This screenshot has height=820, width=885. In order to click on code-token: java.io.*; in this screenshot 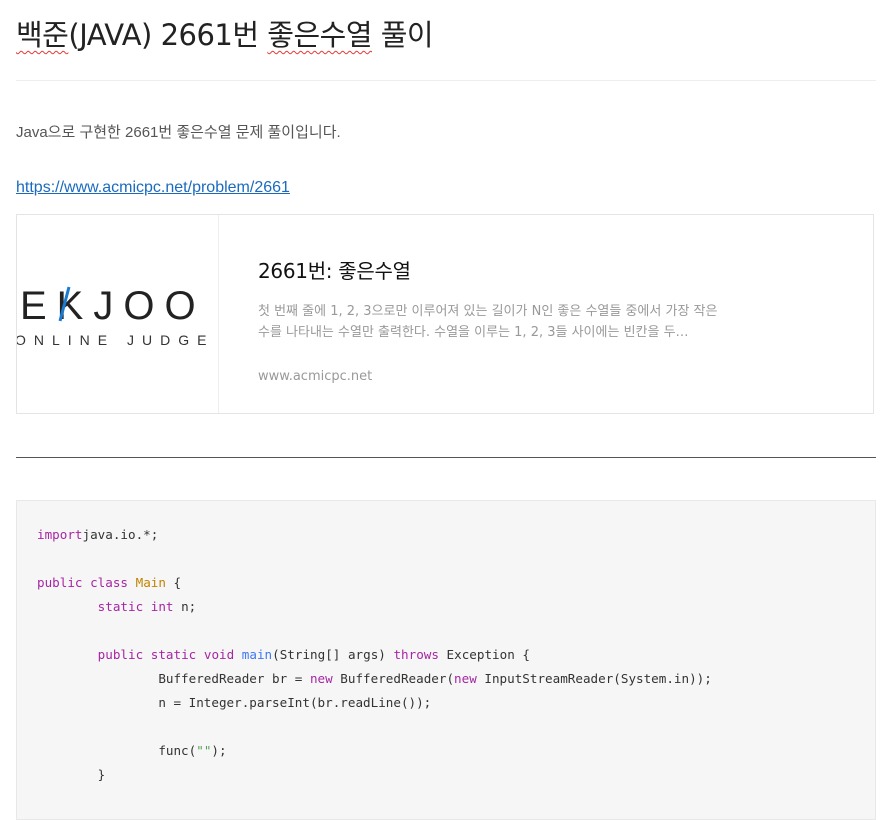, I will do `click(120, 534)`.